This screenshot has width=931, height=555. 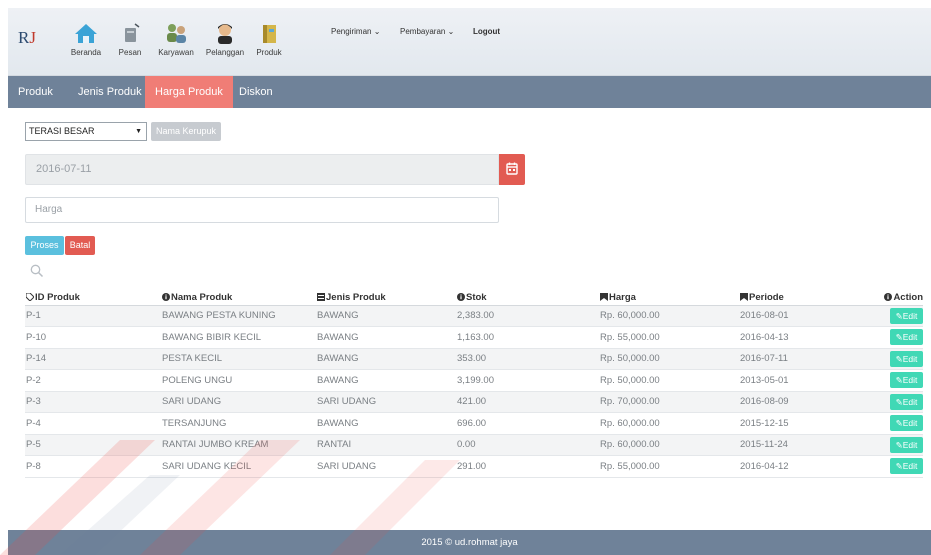 I want to click on cell-harga: Rp. 70,000.00, so click(x=669, y=402).